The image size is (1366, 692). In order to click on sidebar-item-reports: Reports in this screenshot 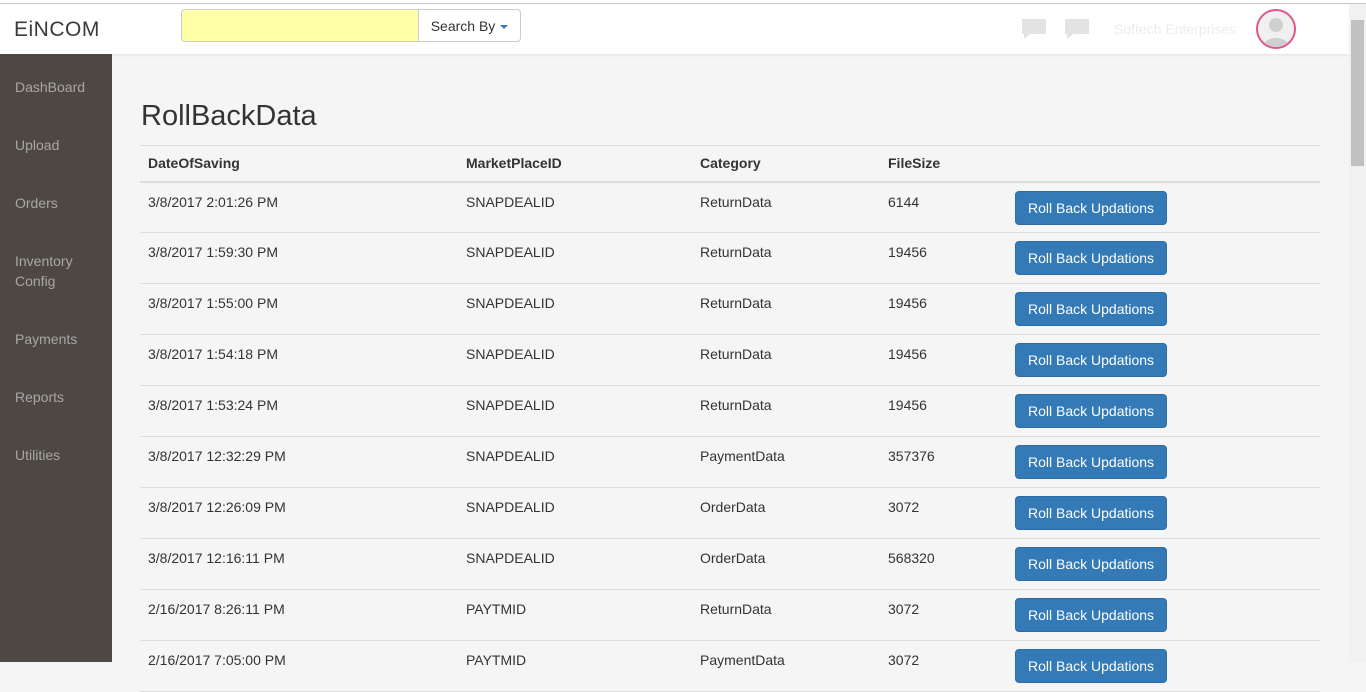, I will do `click(61, 397)`.